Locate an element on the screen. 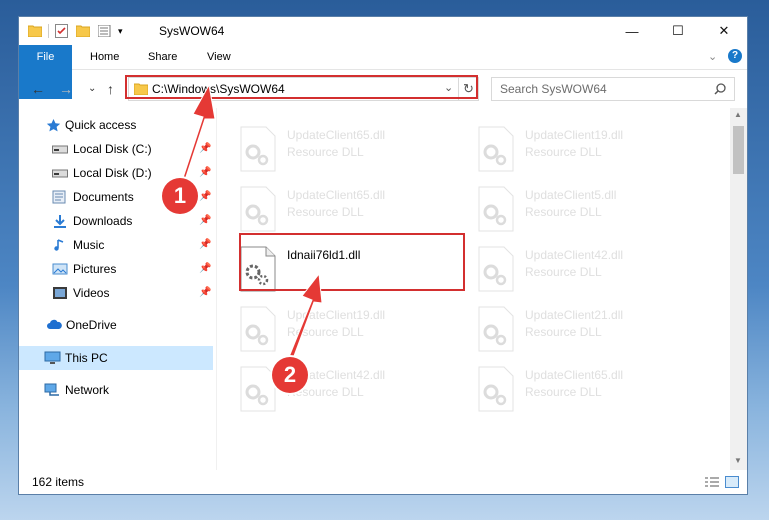  downloads-icon is located at coordinates (60, 221).